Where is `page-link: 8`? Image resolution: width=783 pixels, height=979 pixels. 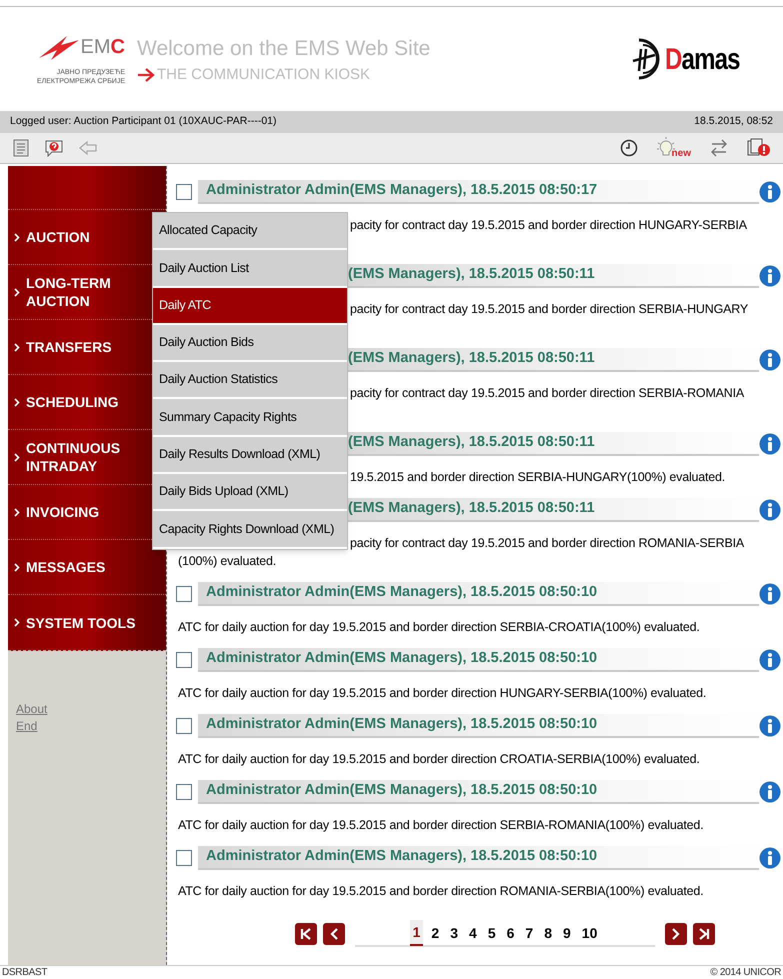
page-link: 8 is located at coordinates (548, 933).